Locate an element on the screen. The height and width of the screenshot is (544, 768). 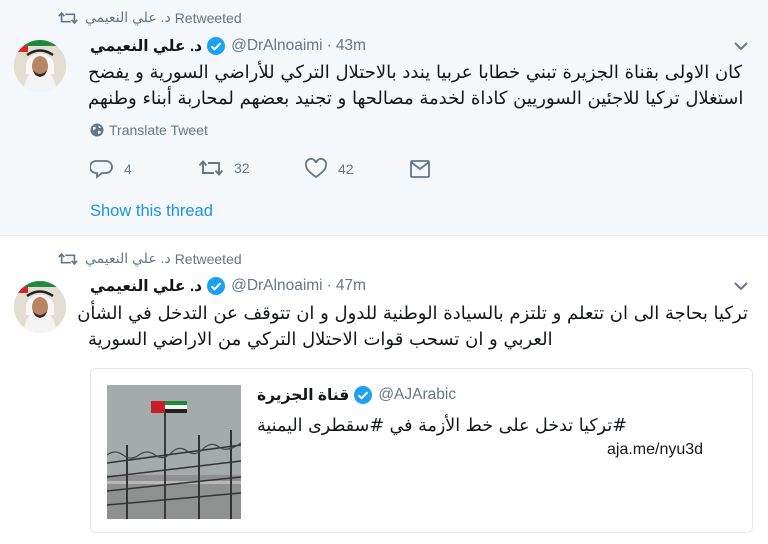
direct-message-button is located at coordinates (425, 169).